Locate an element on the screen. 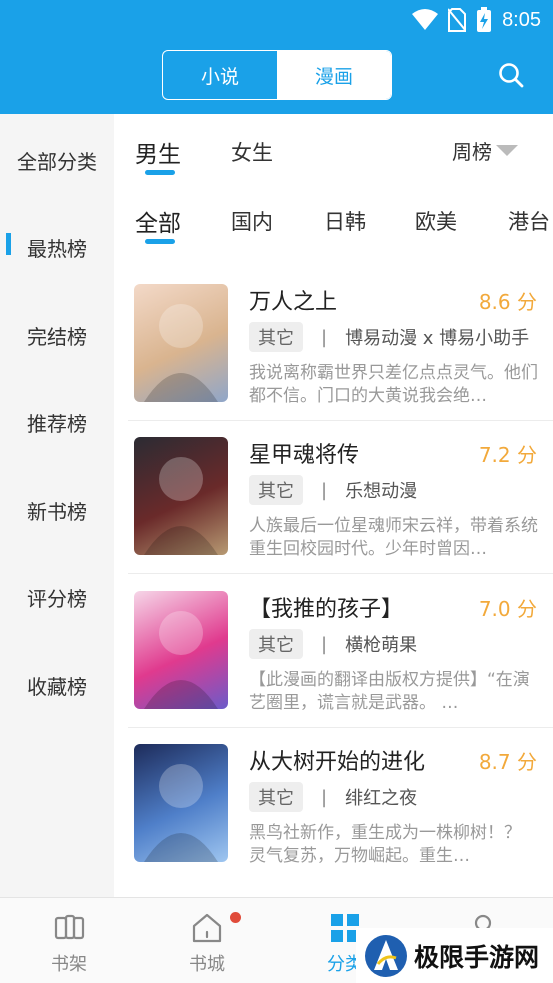  watermark: 极限手游网 is located at coordinates (454, 955).